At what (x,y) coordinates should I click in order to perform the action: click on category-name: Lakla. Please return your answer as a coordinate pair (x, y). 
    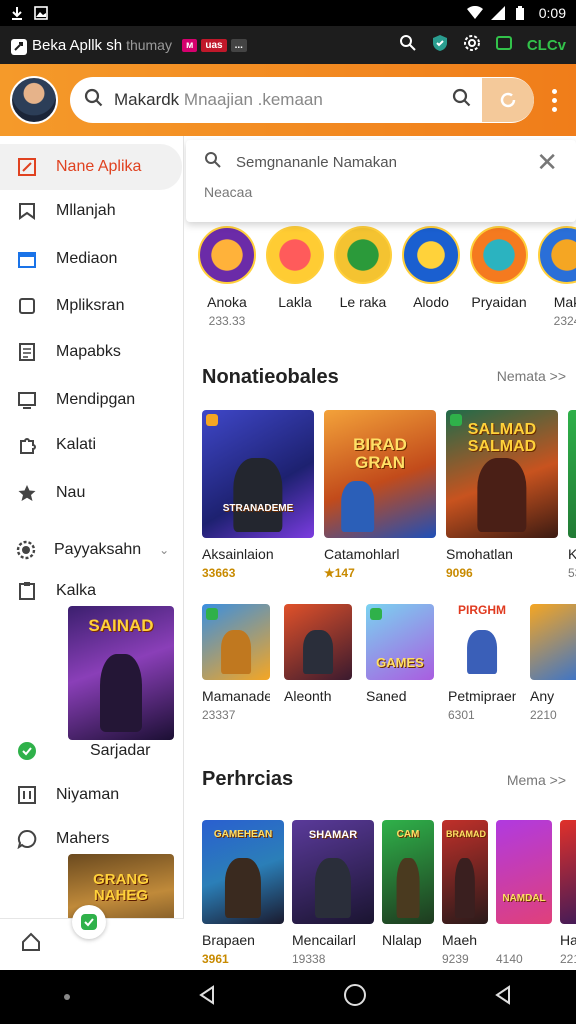
    Looking at the image, I should click on (295, 302).